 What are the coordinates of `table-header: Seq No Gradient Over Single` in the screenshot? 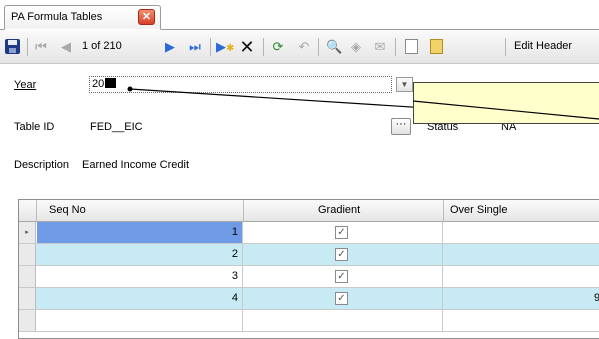 It's located at (309, 211).